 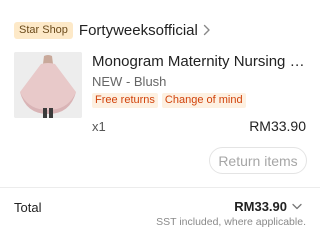 What do you see at coordinates (48, 85) in the screenshot?
I see `product-image` at bounding box center [48, 85].